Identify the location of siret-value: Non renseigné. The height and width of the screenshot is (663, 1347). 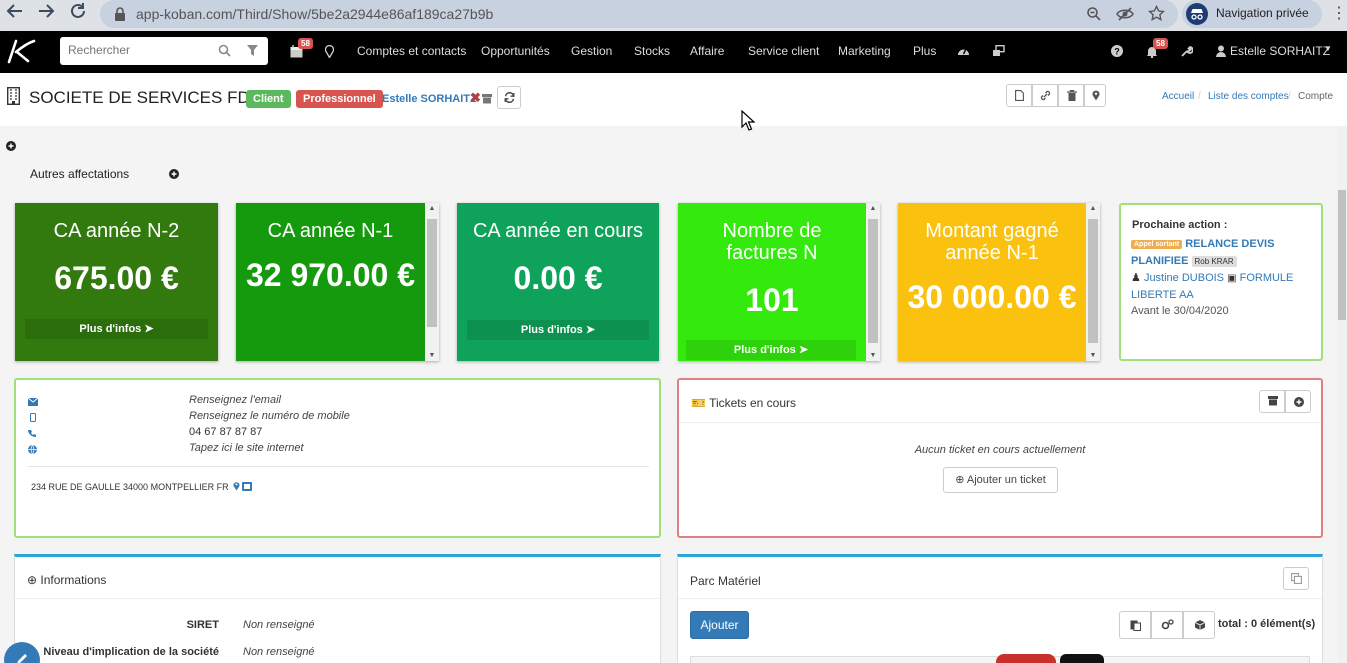
(279, 625).